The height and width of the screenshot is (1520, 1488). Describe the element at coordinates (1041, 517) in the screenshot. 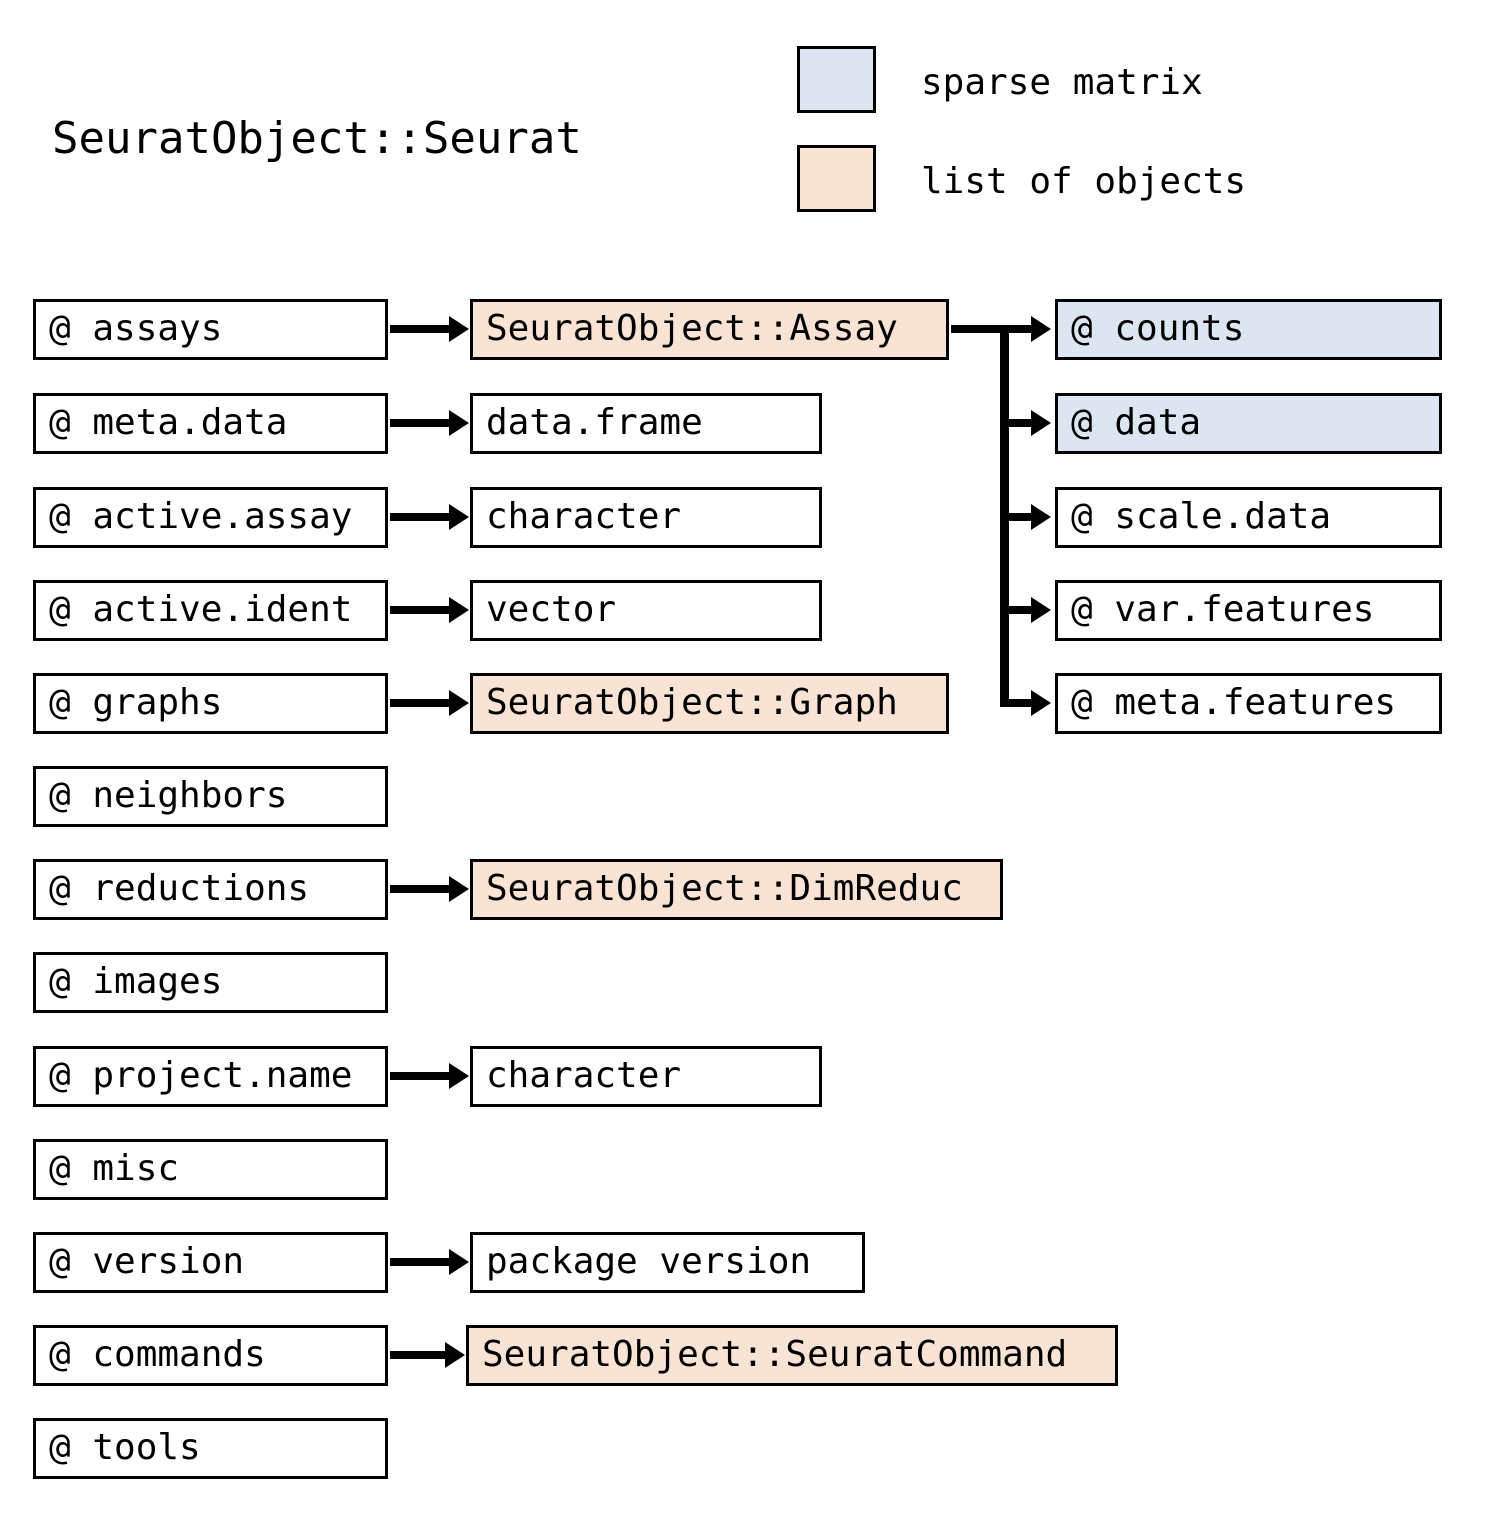

I see `connector-arrowhead-scale-data` at that location.